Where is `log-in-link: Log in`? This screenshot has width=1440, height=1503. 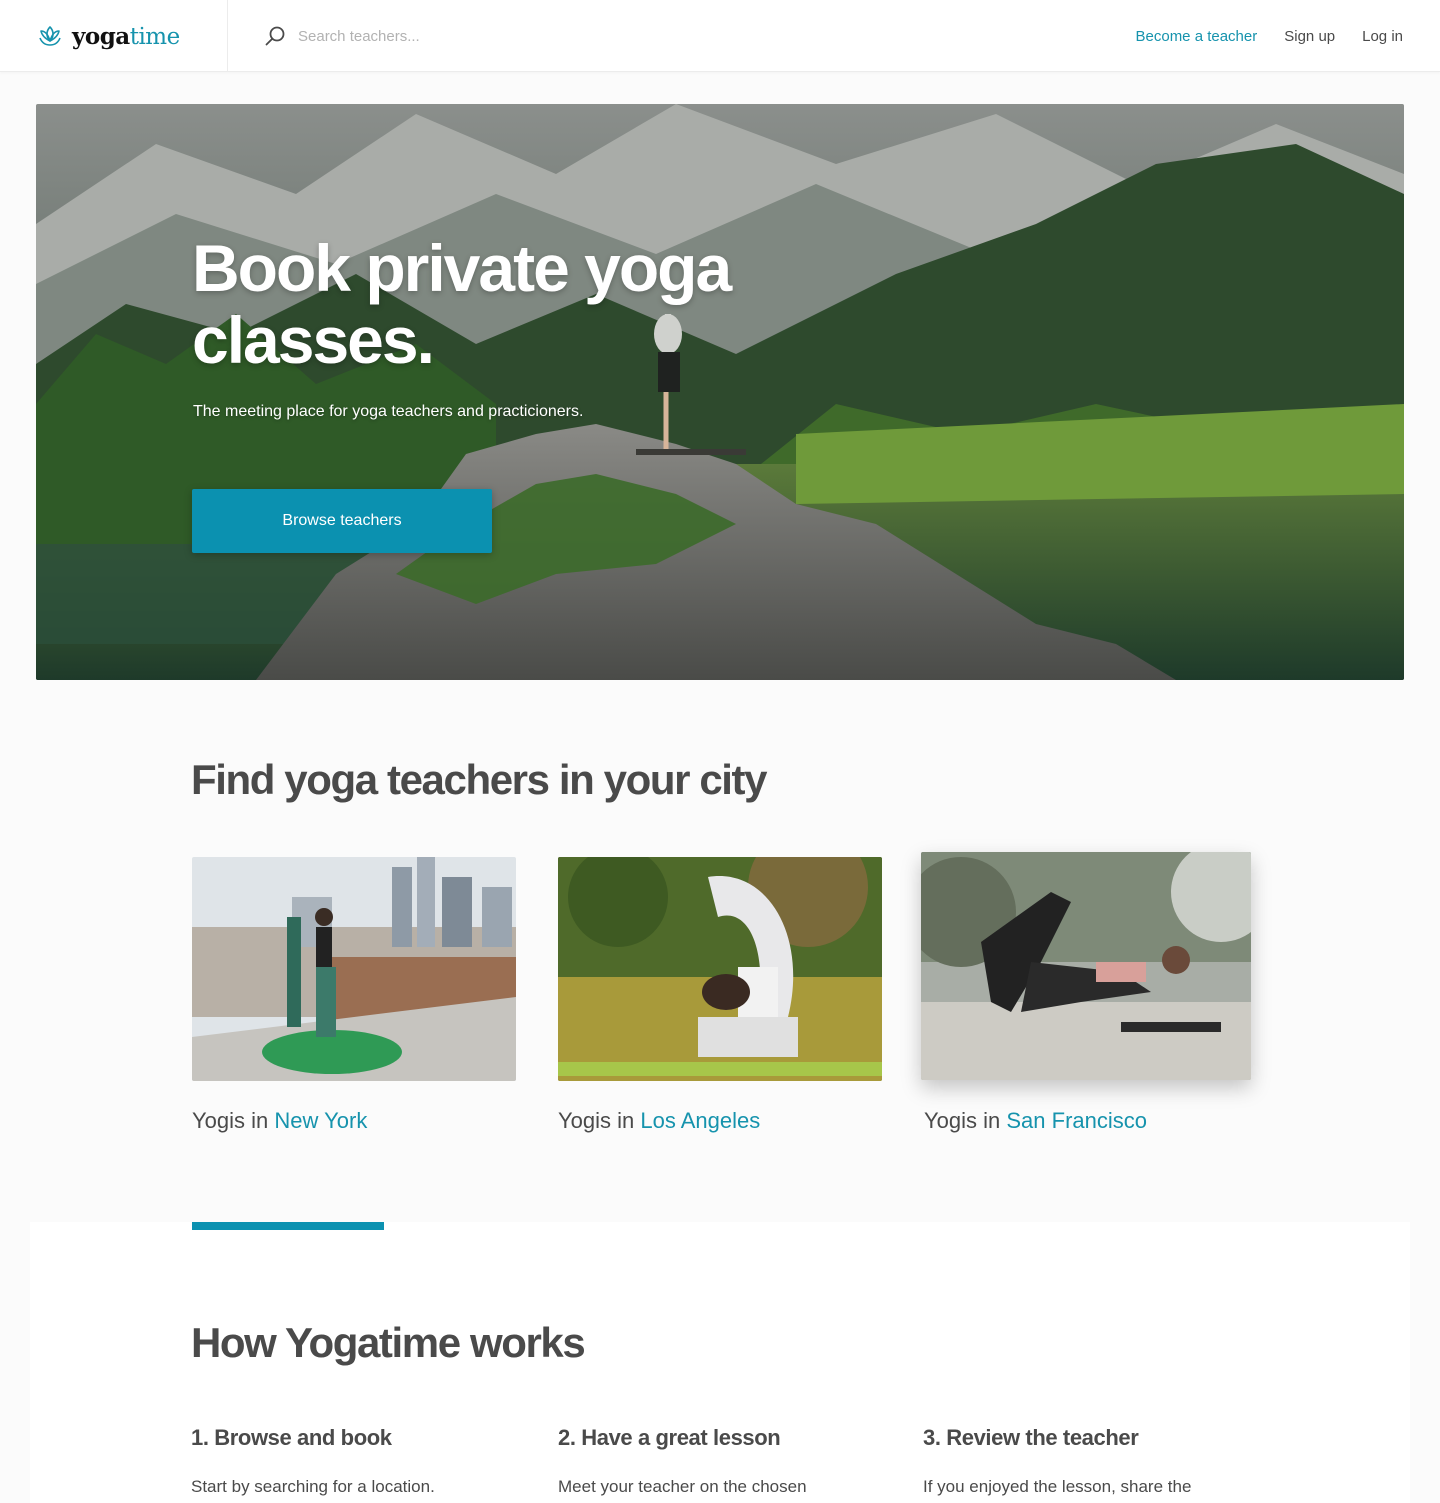 log-in-link: Log in is located at coordinates (1382, 36).